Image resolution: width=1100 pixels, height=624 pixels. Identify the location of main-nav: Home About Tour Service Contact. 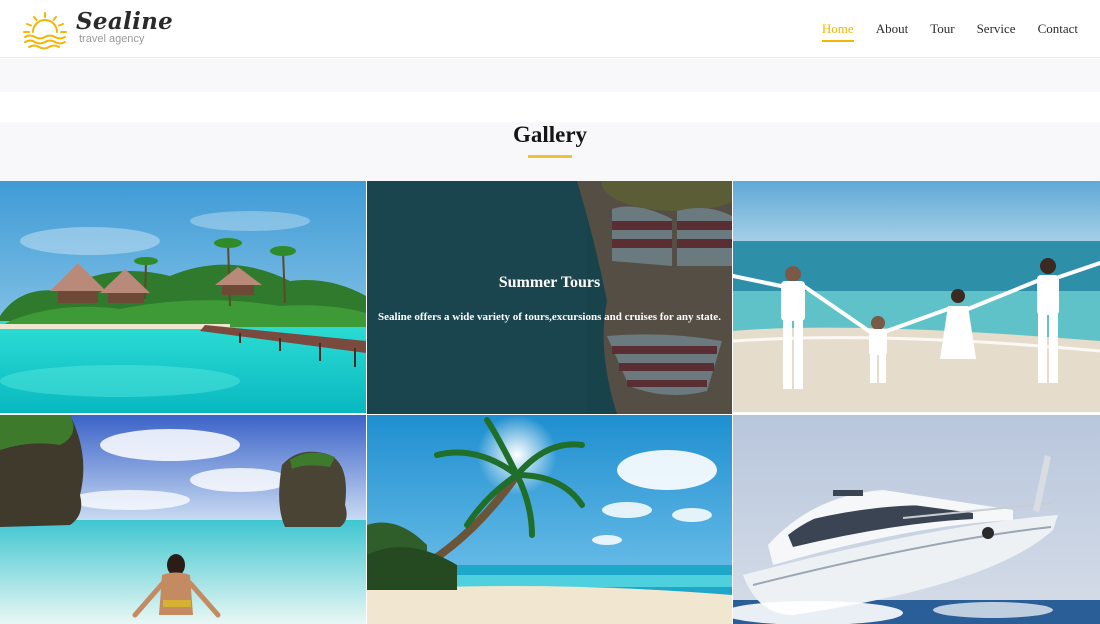
(939, 31).